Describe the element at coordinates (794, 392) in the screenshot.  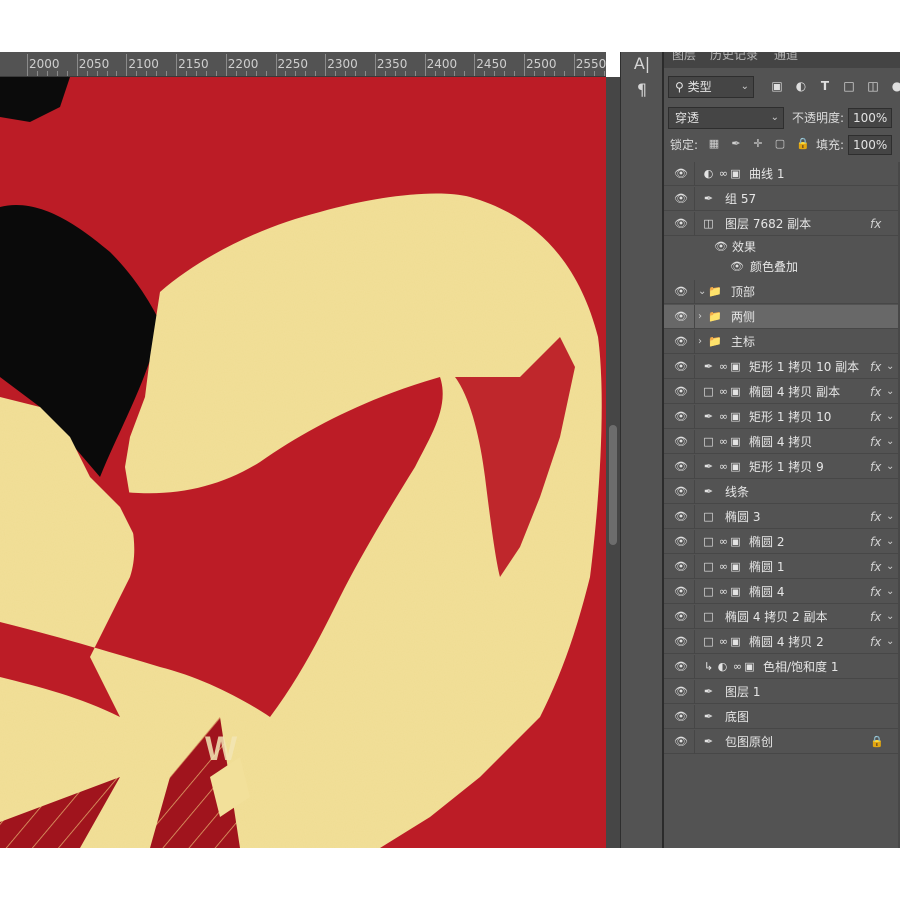
I see `layer-name: 椭圆 4 拷贝 副本` at that location.